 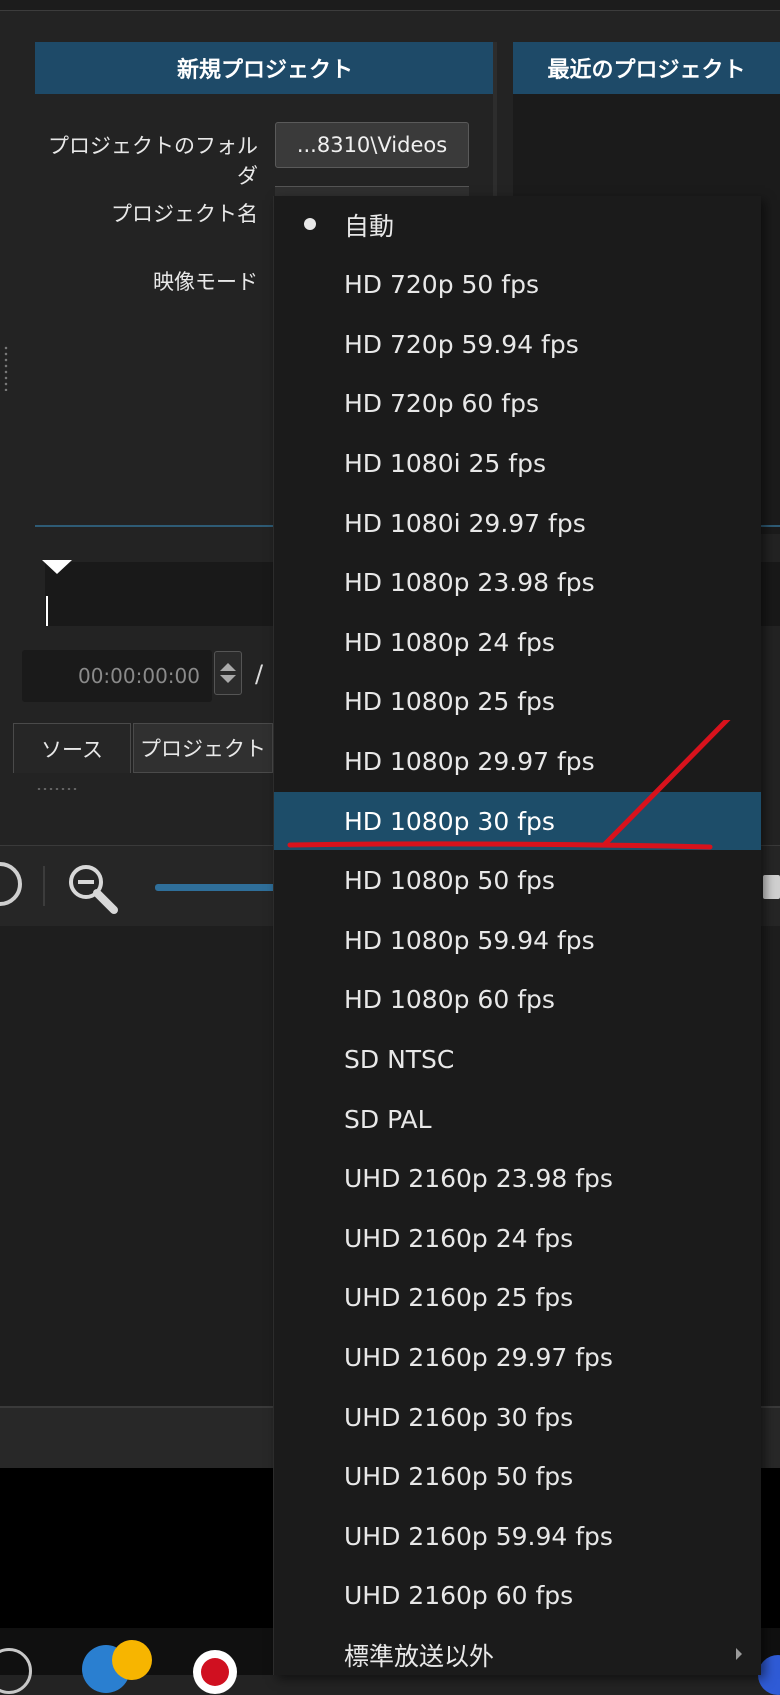 I want to click on video-mode-option: UHD 2160p 59.94 fps, so click(x=517, y=1536).